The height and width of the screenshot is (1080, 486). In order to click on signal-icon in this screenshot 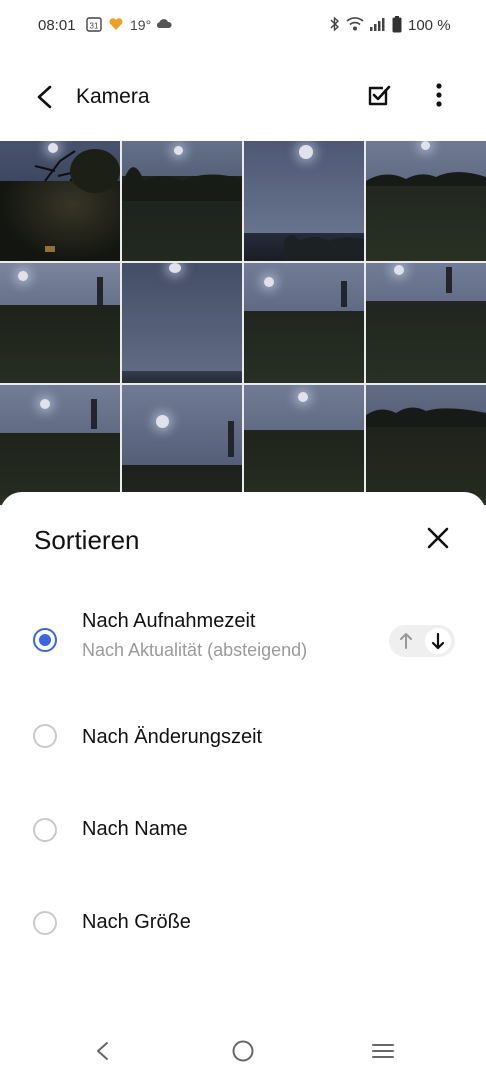, I will do `click(377, 26)`.